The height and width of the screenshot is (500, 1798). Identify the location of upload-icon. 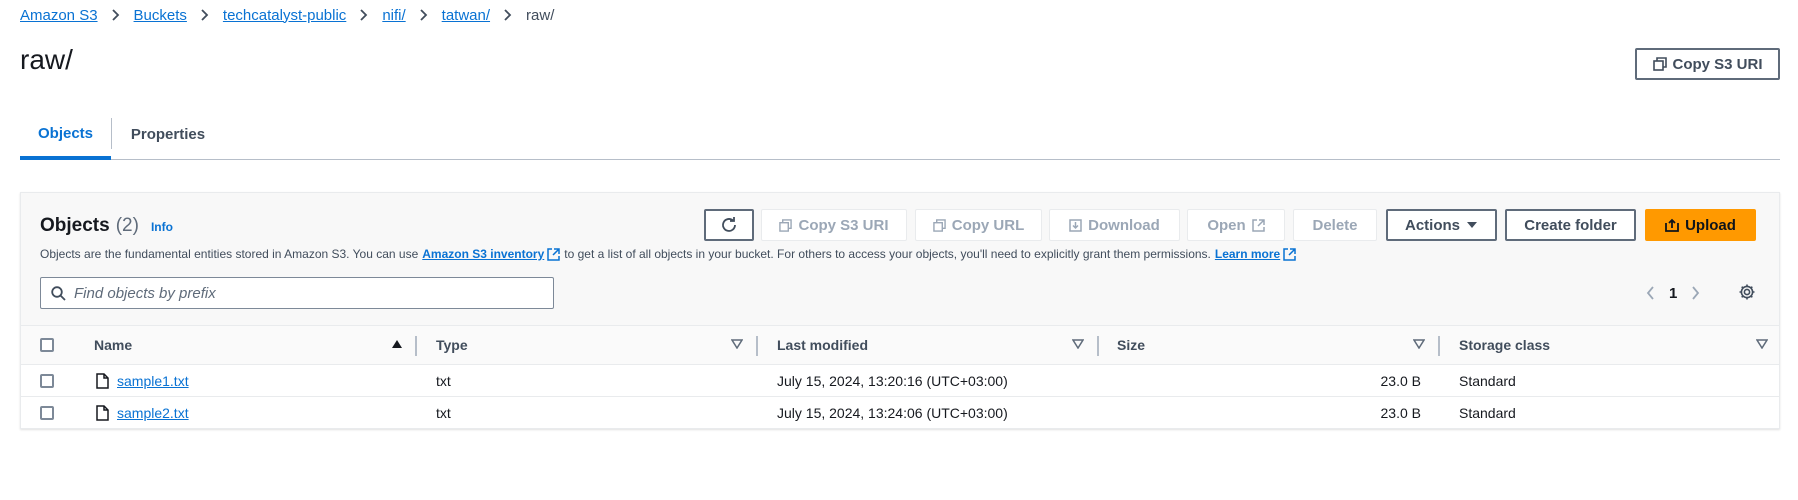
(1672, 225).